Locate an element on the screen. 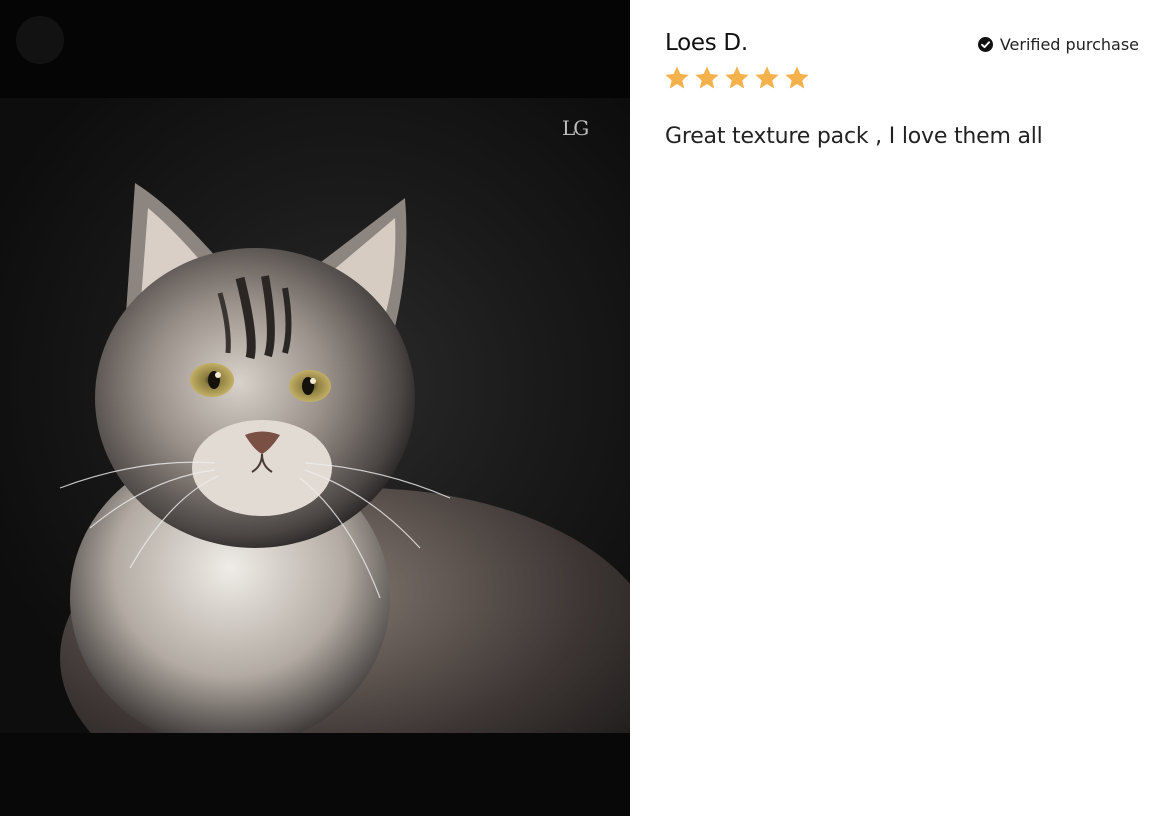 The image size is (1171, 816). verified-purchase-label: Verified purchase is located at coordinates (1069, 44).